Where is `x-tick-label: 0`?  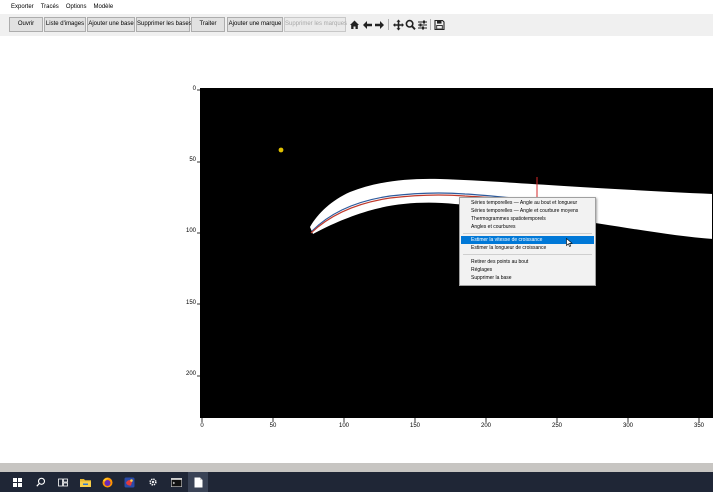 x-tick-label: 0 is located at coordinates (202, 426).